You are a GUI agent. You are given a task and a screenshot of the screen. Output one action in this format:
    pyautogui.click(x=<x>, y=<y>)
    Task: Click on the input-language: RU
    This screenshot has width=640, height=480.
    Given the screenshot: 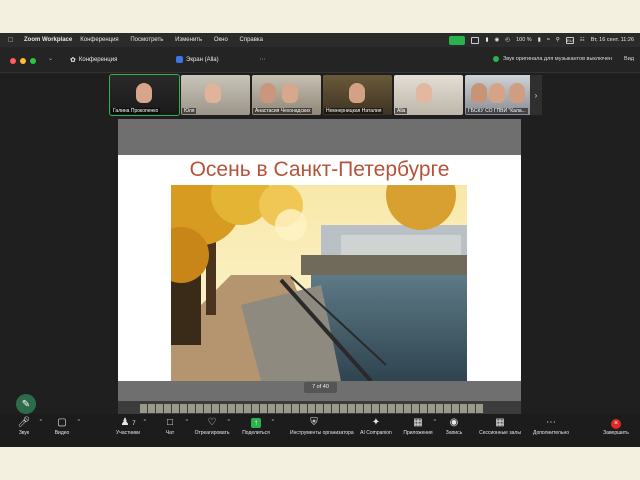 What is the action you would take?
    pyautogui.click(x=569, y=40)
    